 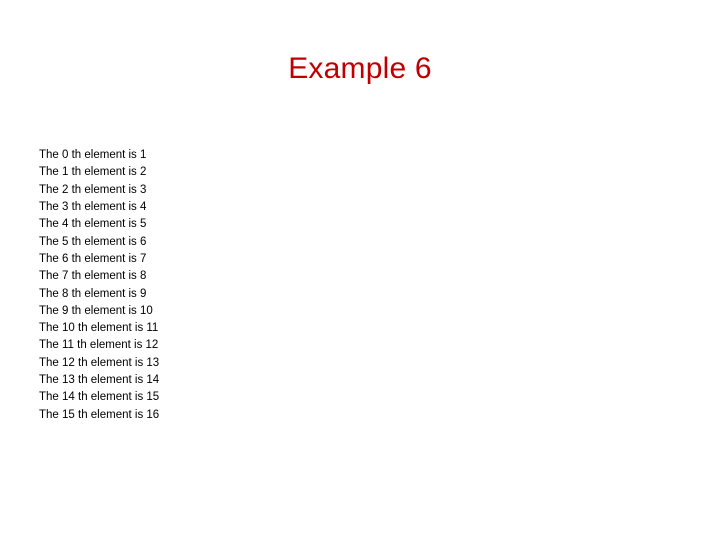 What do you see at coordinates (93, 189) in the screenshot?
I see `output-line: The 2 th element is 3` at bounding box center [93, 189].